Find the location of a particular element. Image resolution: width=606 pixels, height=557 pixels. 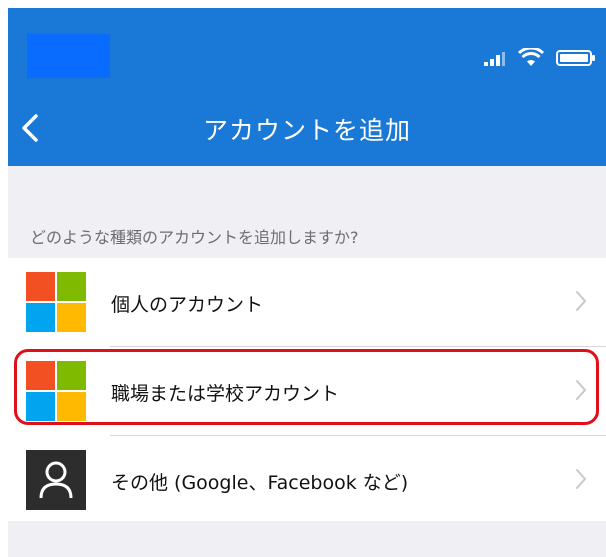

page-title: アカウントを追加 is located at coordinates (306, 130).